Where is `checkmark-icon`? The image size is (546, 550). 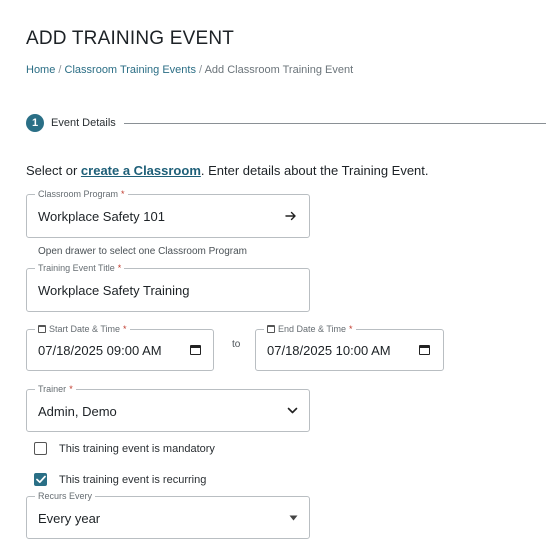 checkmark-icon is located at coordinates (40, 479).